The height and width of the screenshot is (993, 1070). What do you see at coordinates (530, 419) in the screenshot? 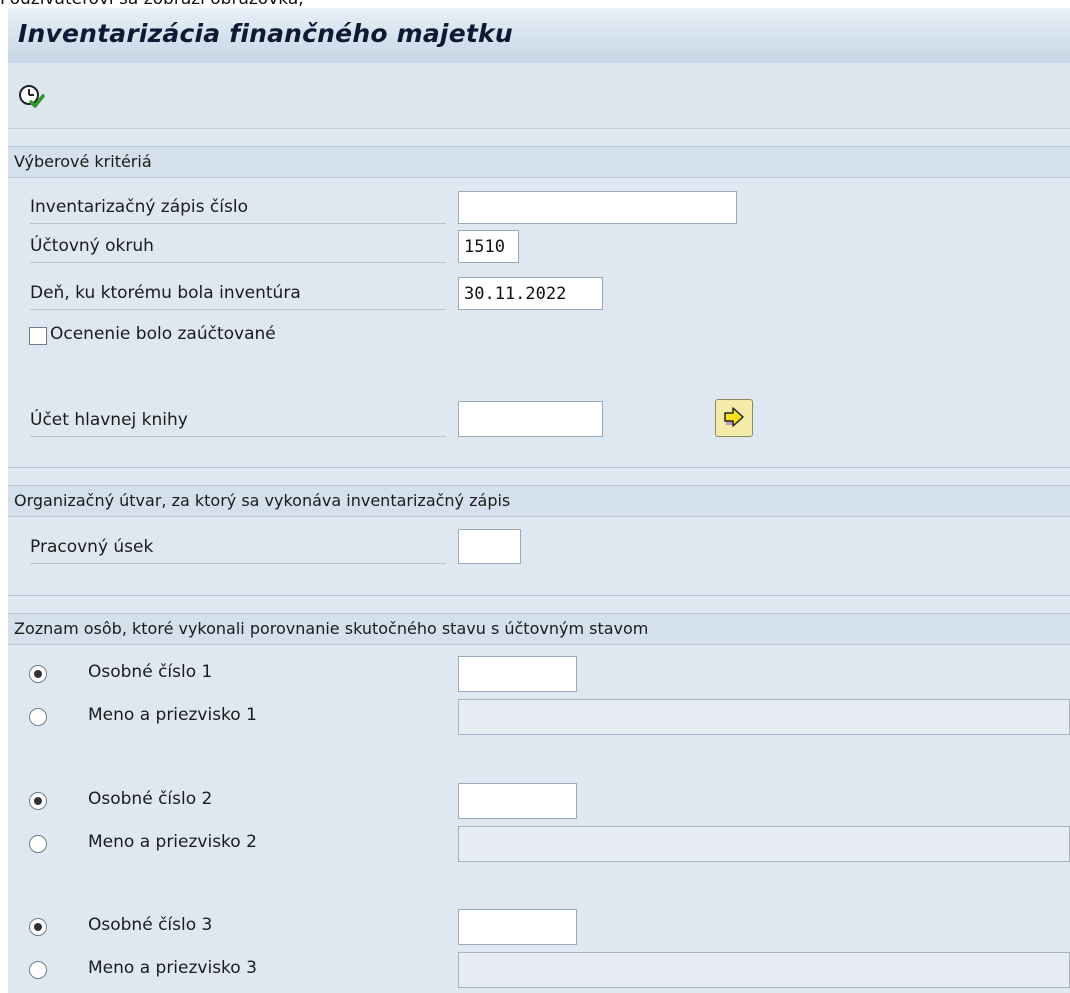
I see `gl-account-input` at bounding box center [530, 419].